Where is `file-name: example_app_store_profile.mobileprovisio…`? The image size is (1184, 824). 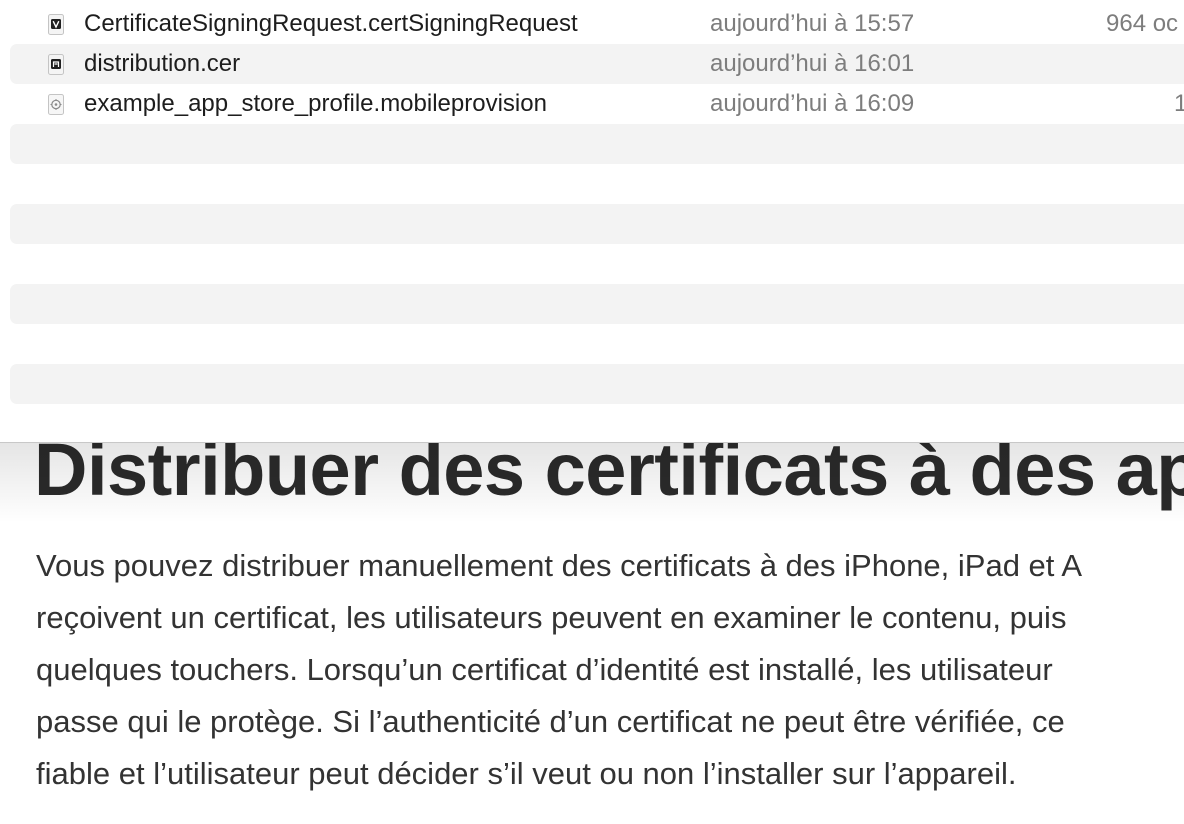
file-name: example_app_store_profile.mobileprovisio… is located at coordinates (315, 103).